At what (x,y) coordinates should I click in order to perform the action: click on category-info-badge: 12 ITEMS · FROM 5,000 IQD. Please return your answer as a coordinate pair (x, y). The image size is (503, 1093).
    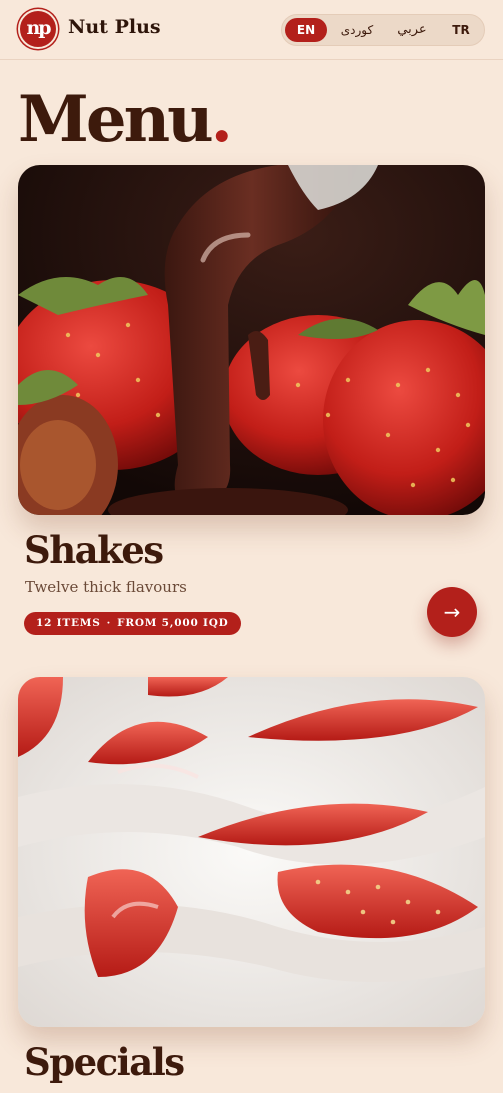
    Looking at the image, I should click on (132, 623).